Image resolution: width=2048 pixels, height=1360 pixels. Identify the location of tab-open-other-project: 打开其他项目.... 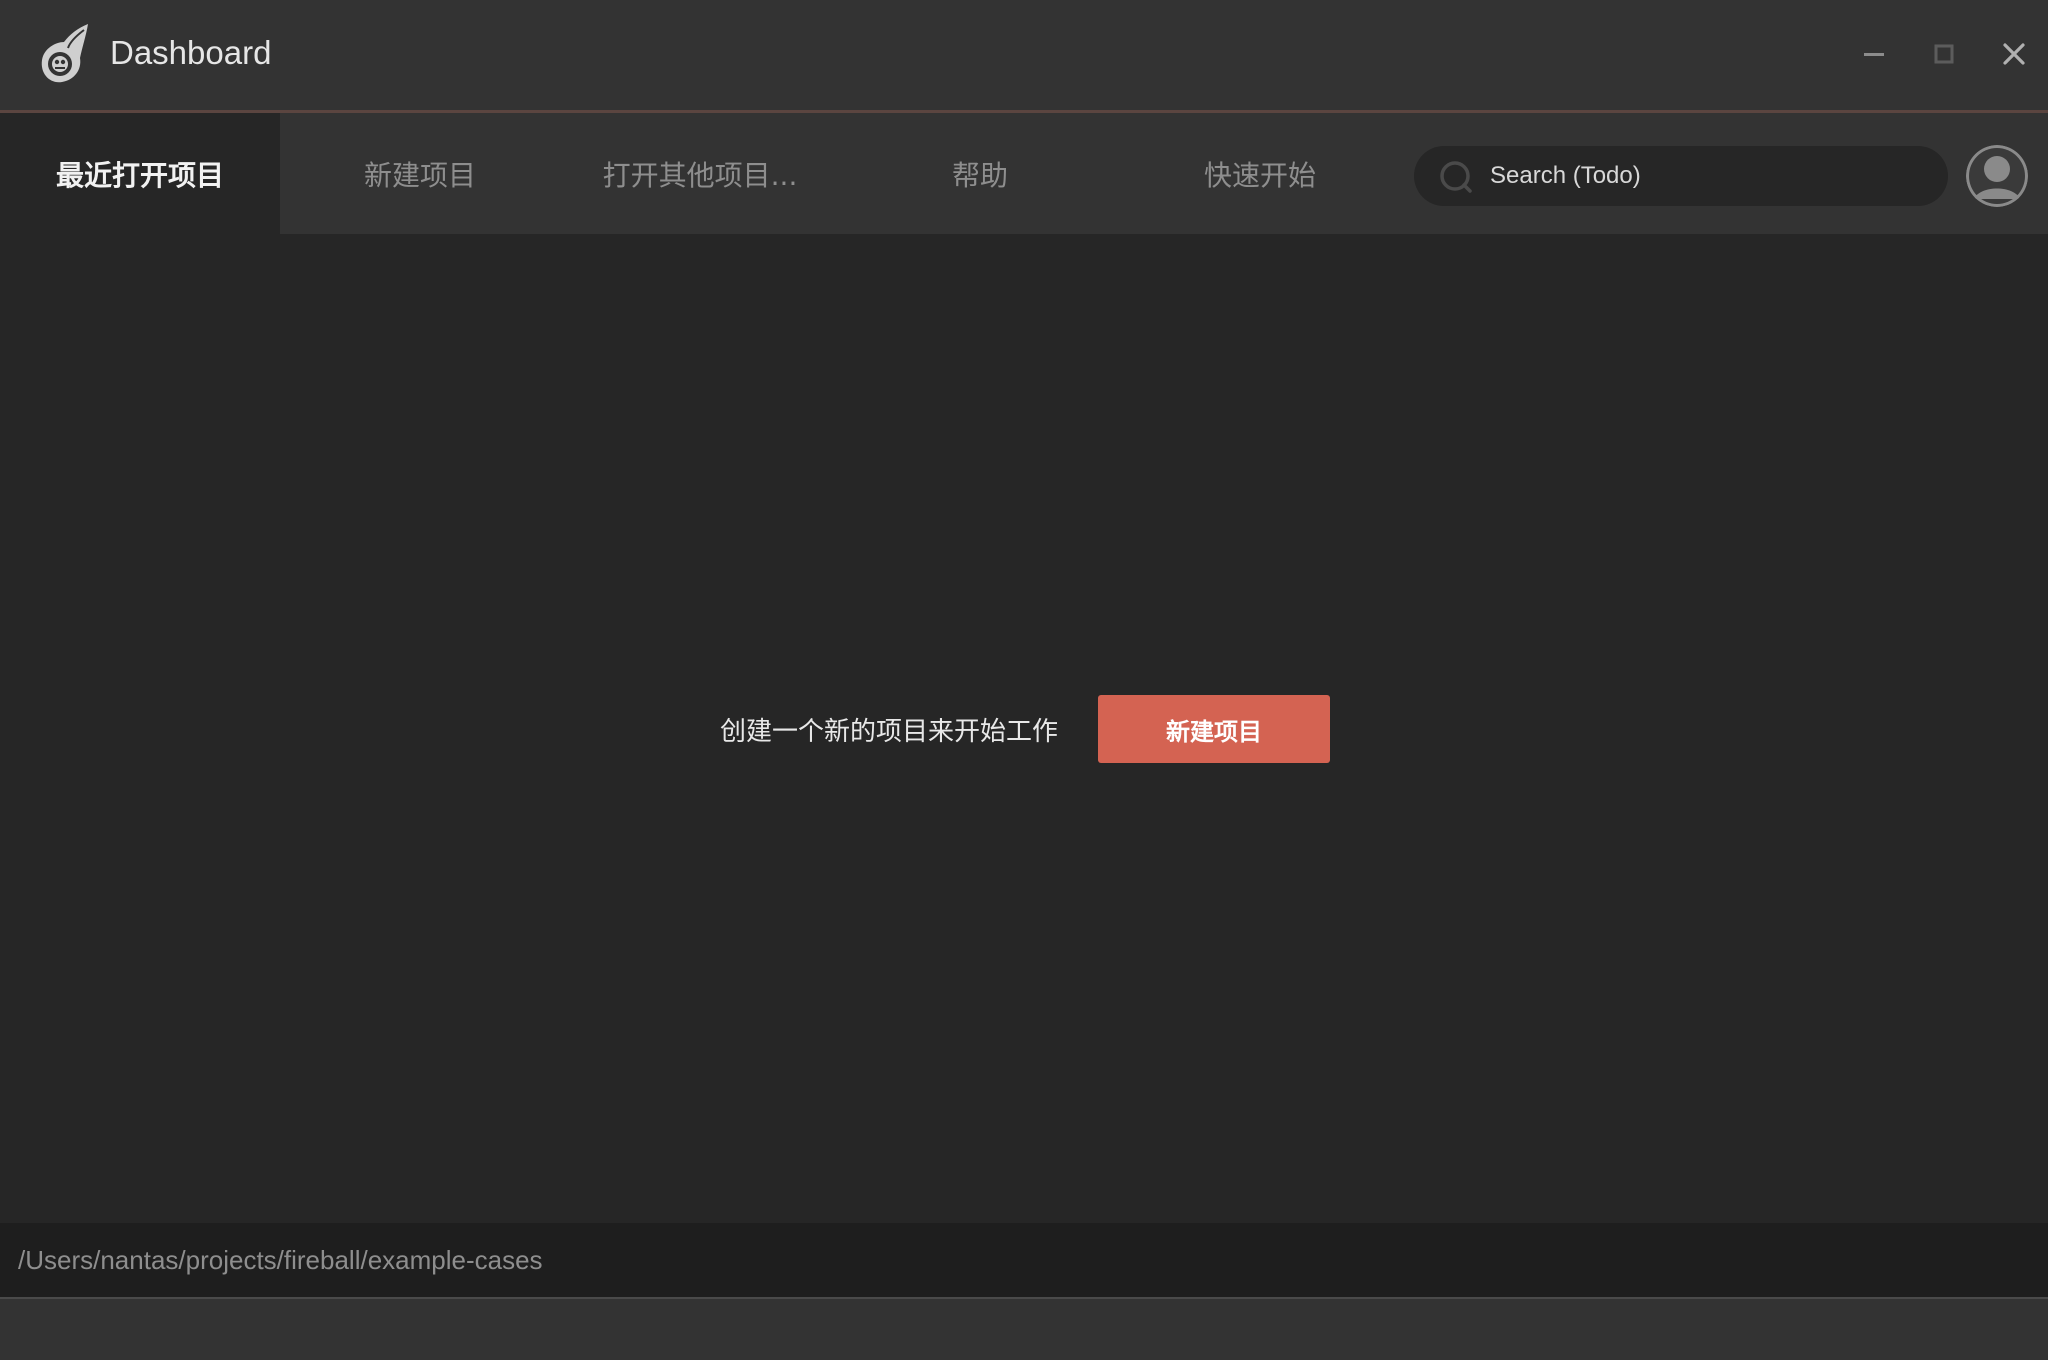
(700, 173).